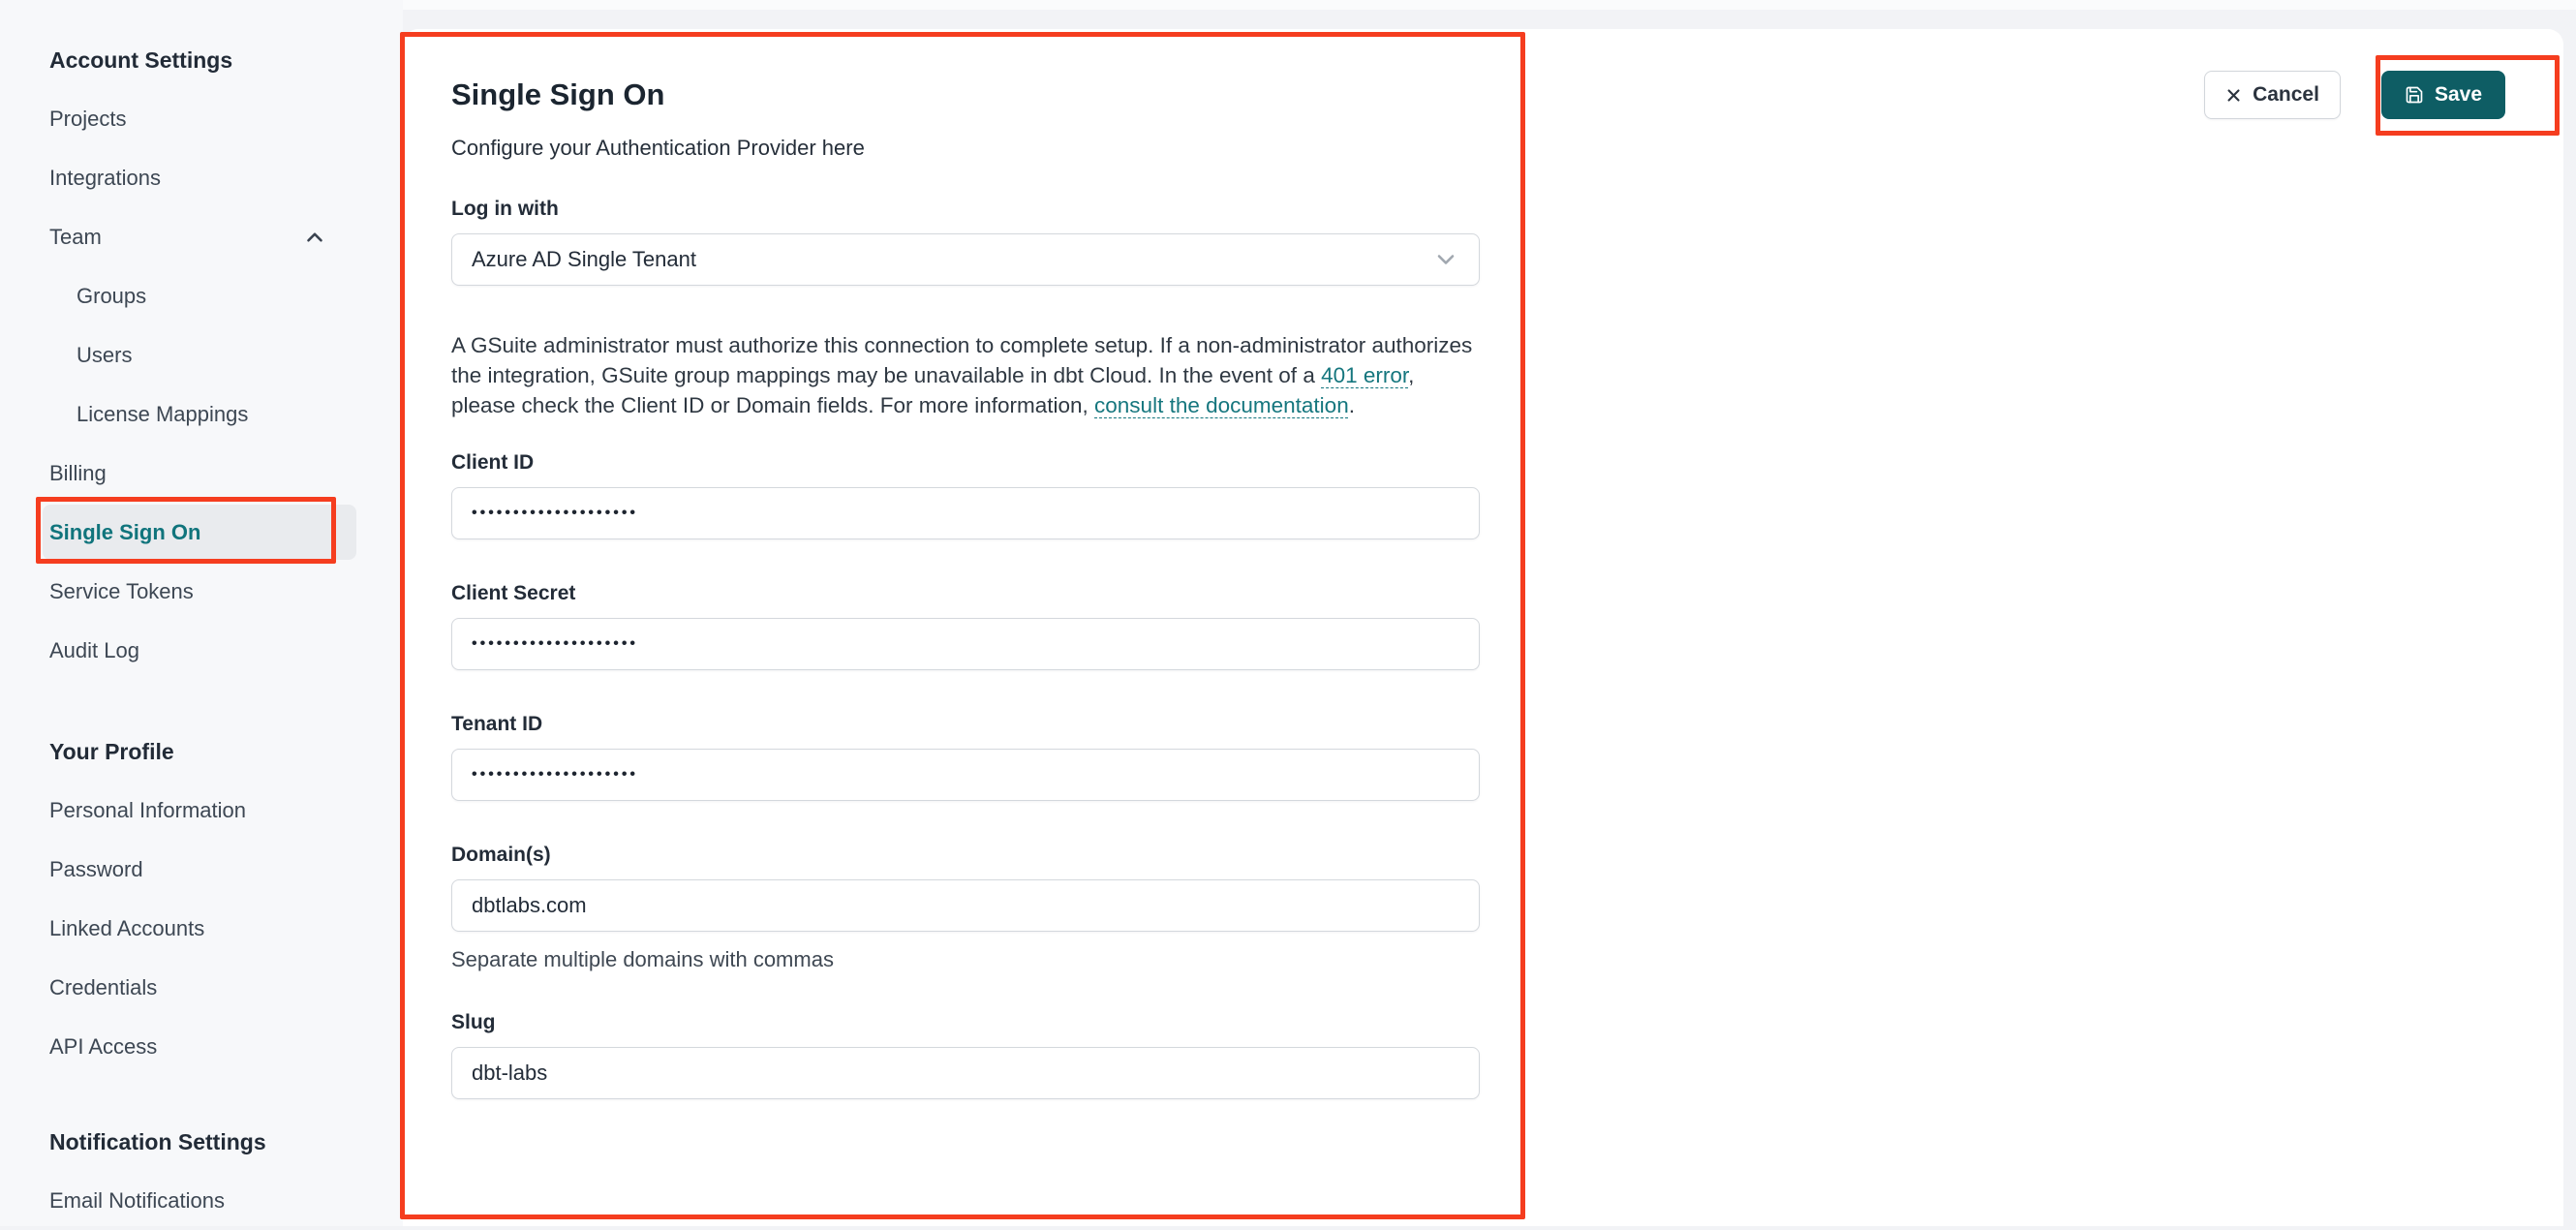 Image resolution: width=2576 pixels, height=1230 pixels. What do you see at coordinates (1364, 375) in the screenshot?
I see `401-error-link: 401 error` at bounding box center [1364, 375].